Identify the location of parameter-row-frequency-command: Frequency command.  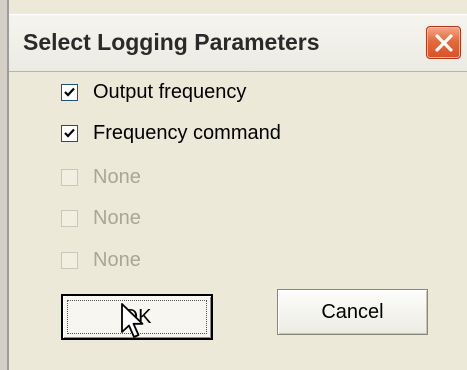
(171, 133).